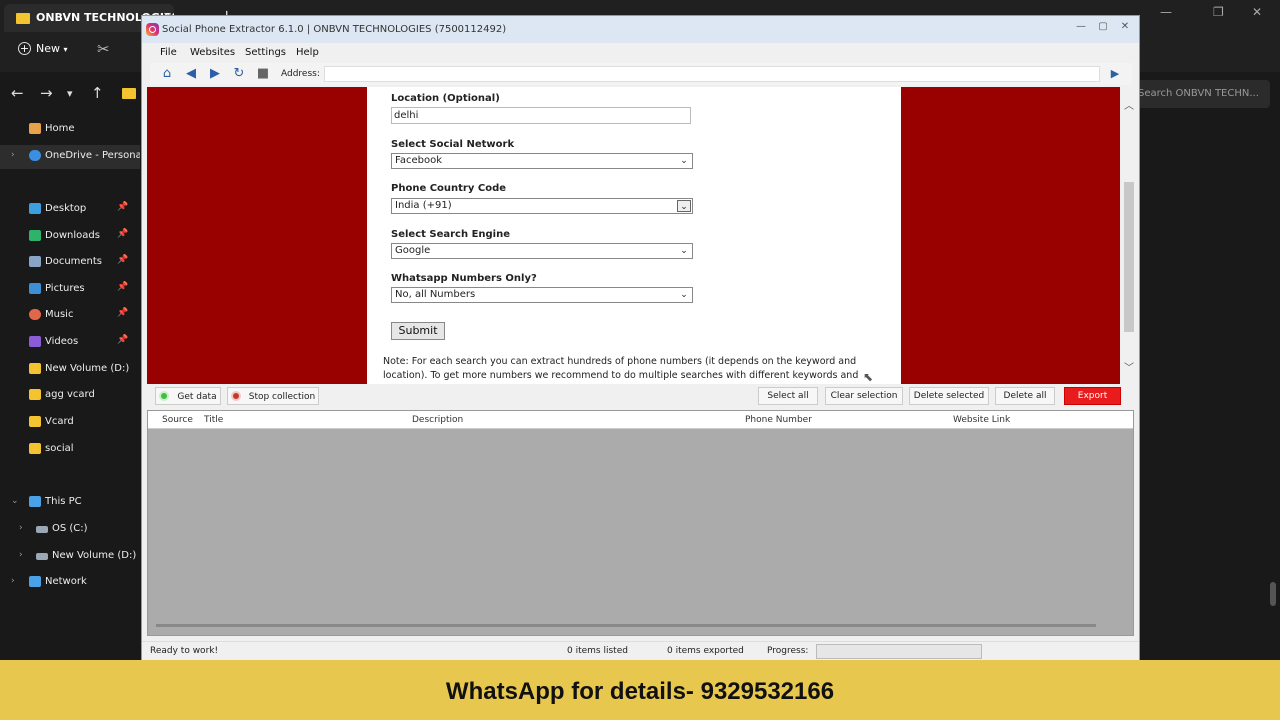 This screenshot has width=1280, height=720. I want to click on sidebar-item-onedrive: › OneDrive - Persona, so click(70, 157).